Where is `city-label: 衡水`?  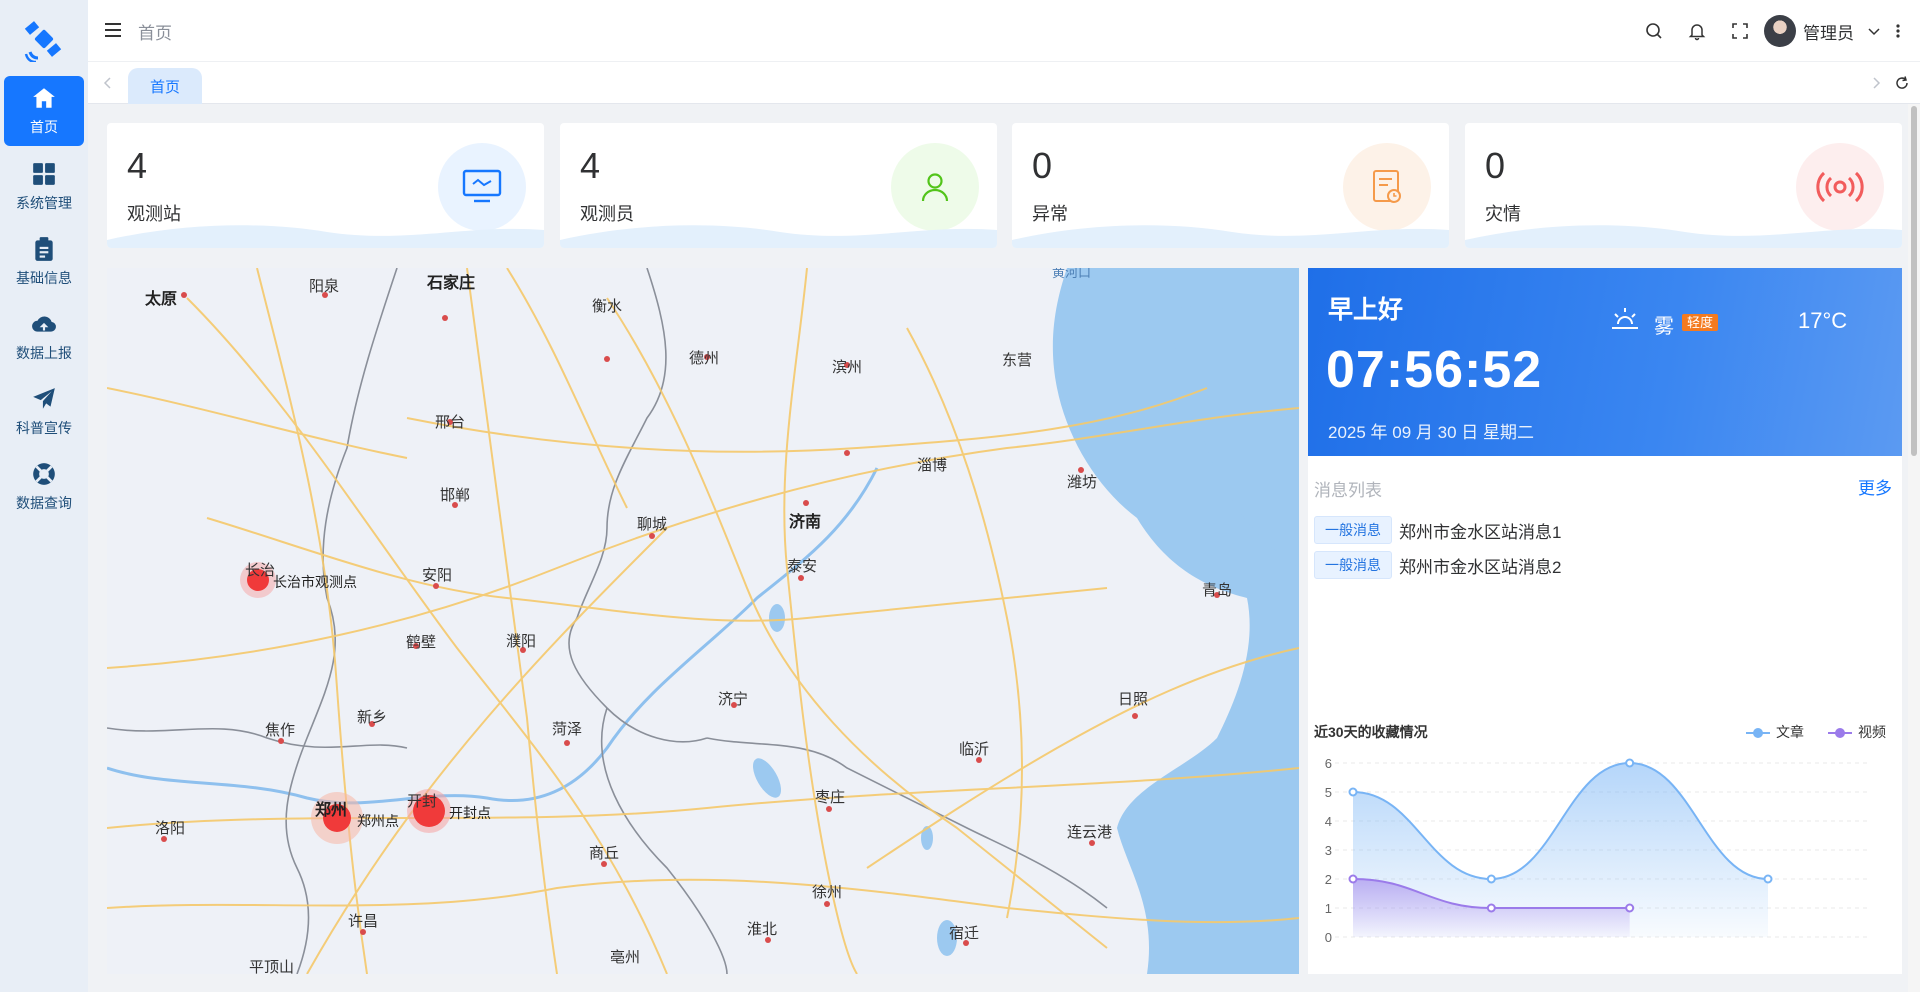 city-label: 衡水 is located at coordinates (607, 306).